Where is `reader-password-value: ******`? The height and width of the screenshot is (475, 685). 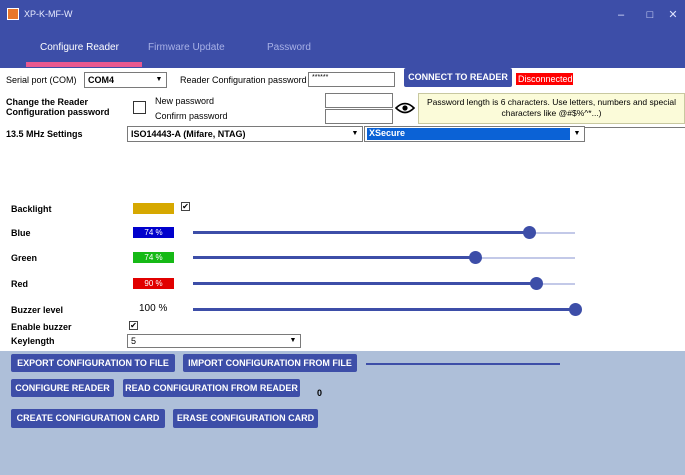 reader-password-value: ****** is located at coordinates (320, 77).